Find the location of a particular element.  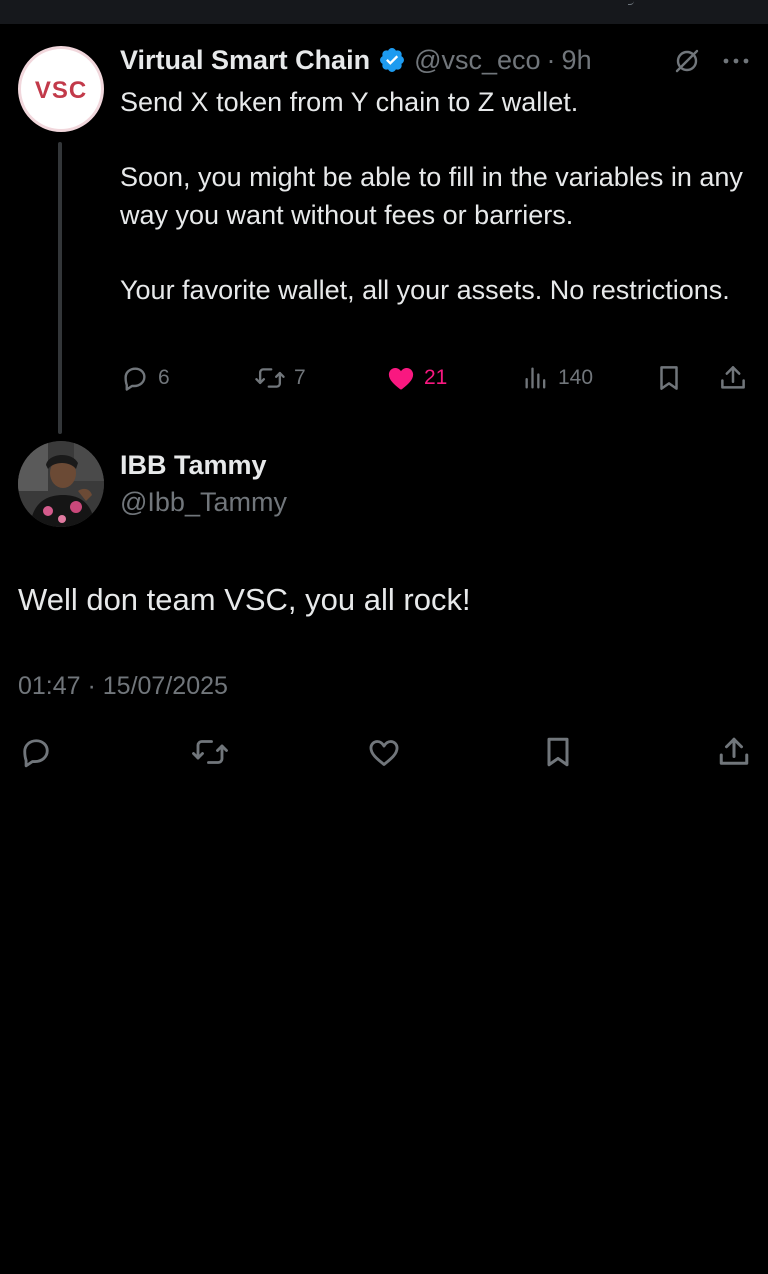

like-button: 21 is located at coordinates (416, 378).